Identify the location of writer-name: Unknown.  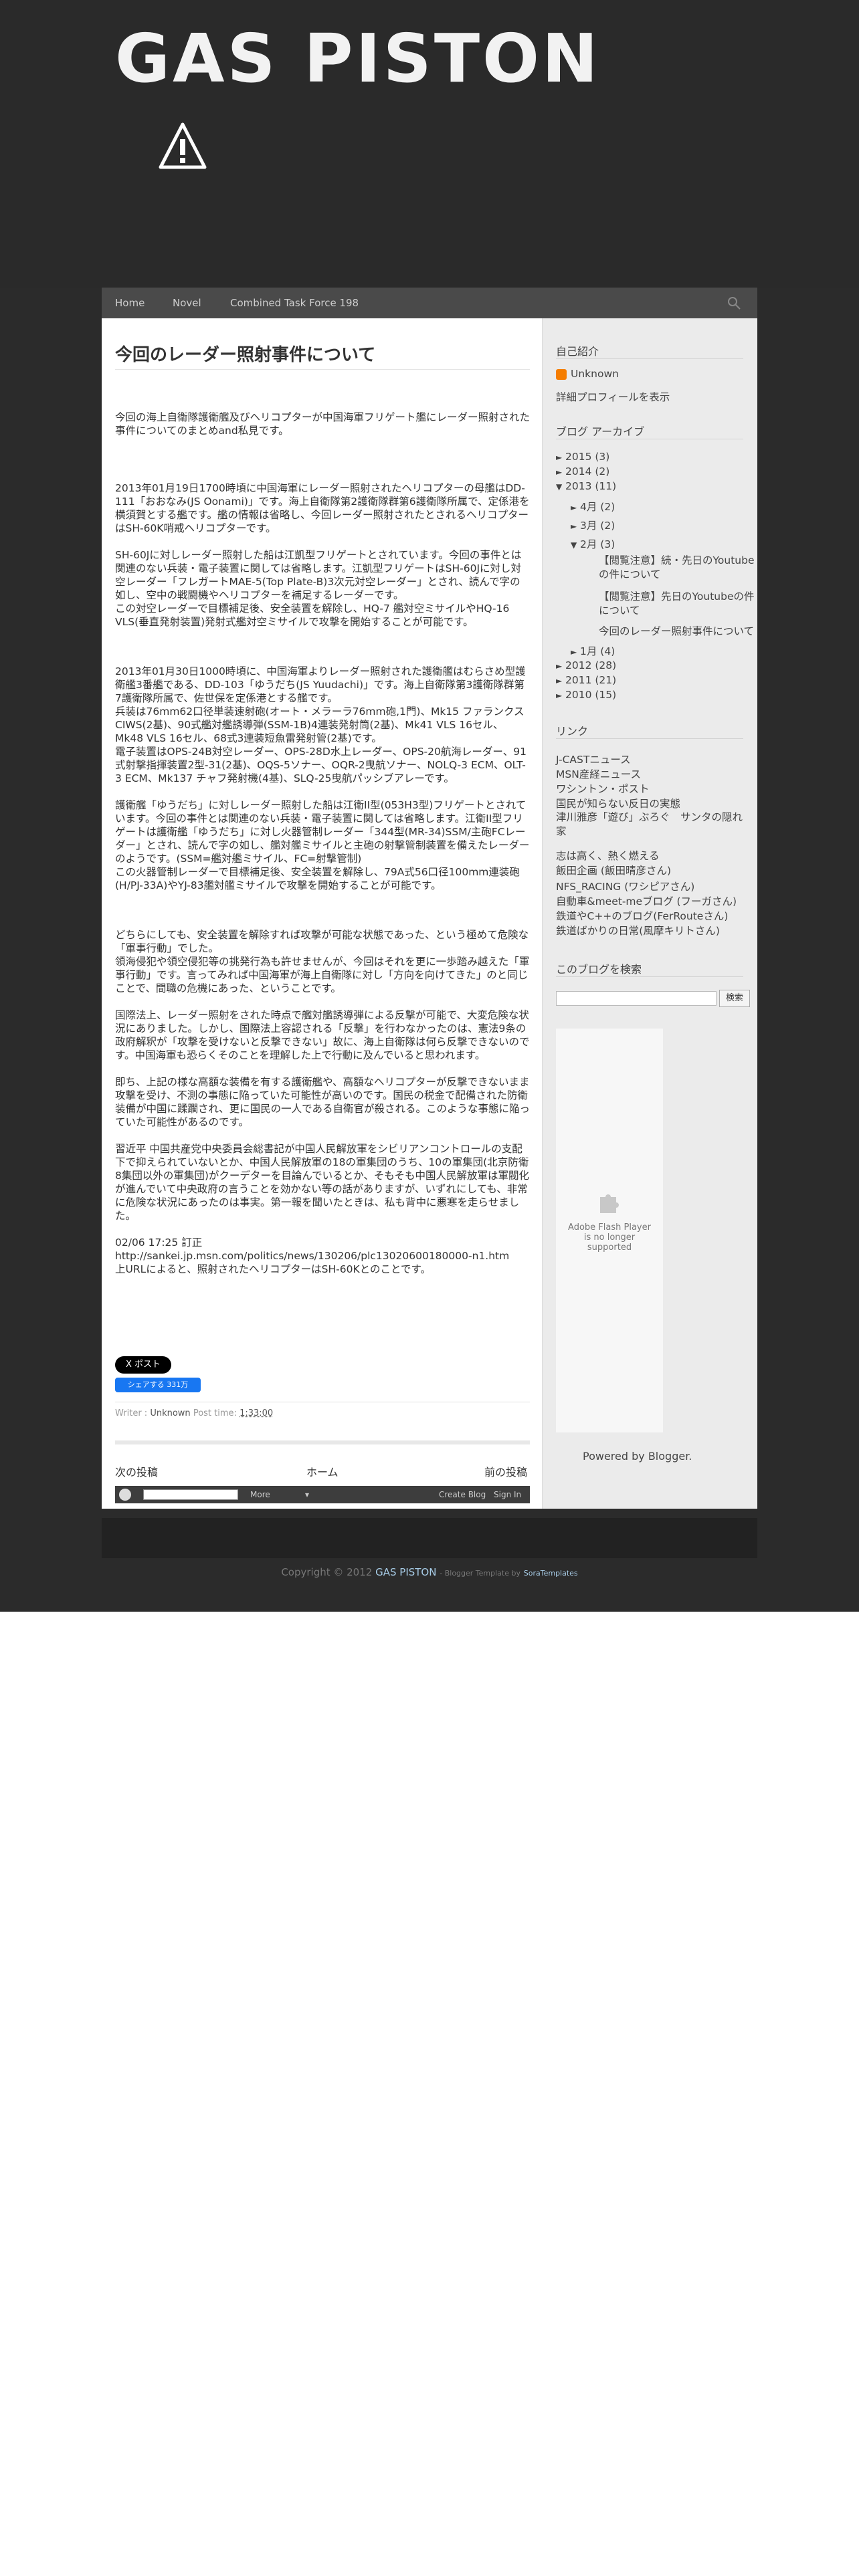
(170, 1413).